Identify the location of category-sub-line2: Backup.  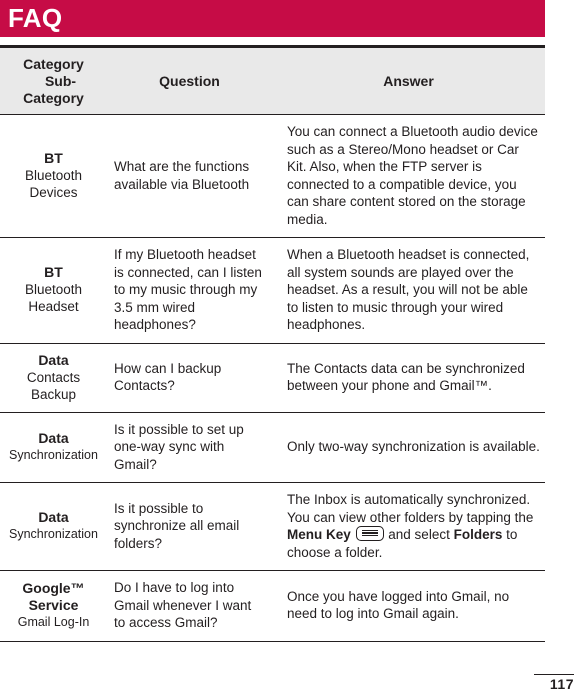
(53, 394).